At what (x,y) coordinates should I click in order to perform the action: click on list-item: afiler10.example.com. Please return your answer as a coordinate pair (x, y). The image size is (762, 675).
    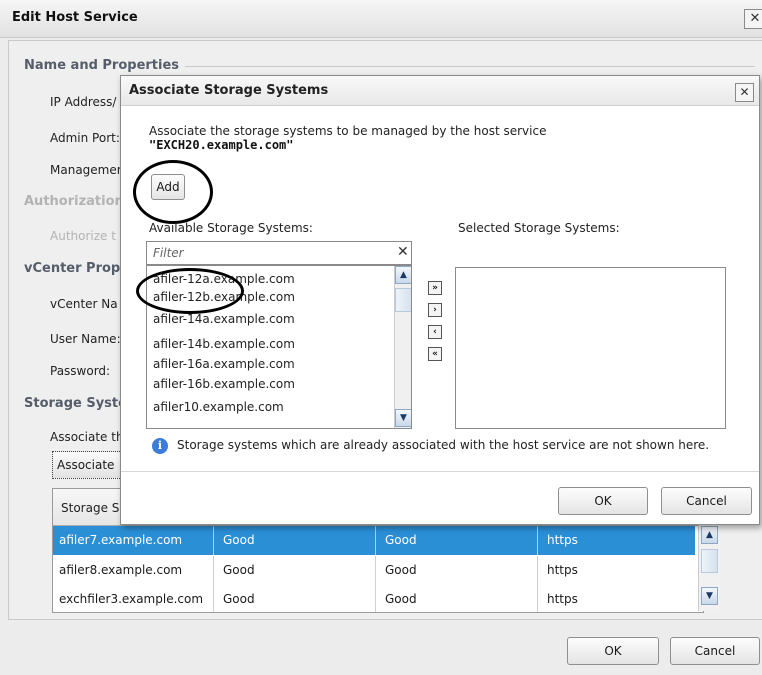
    Looking at the image, I should click on (218, 407).